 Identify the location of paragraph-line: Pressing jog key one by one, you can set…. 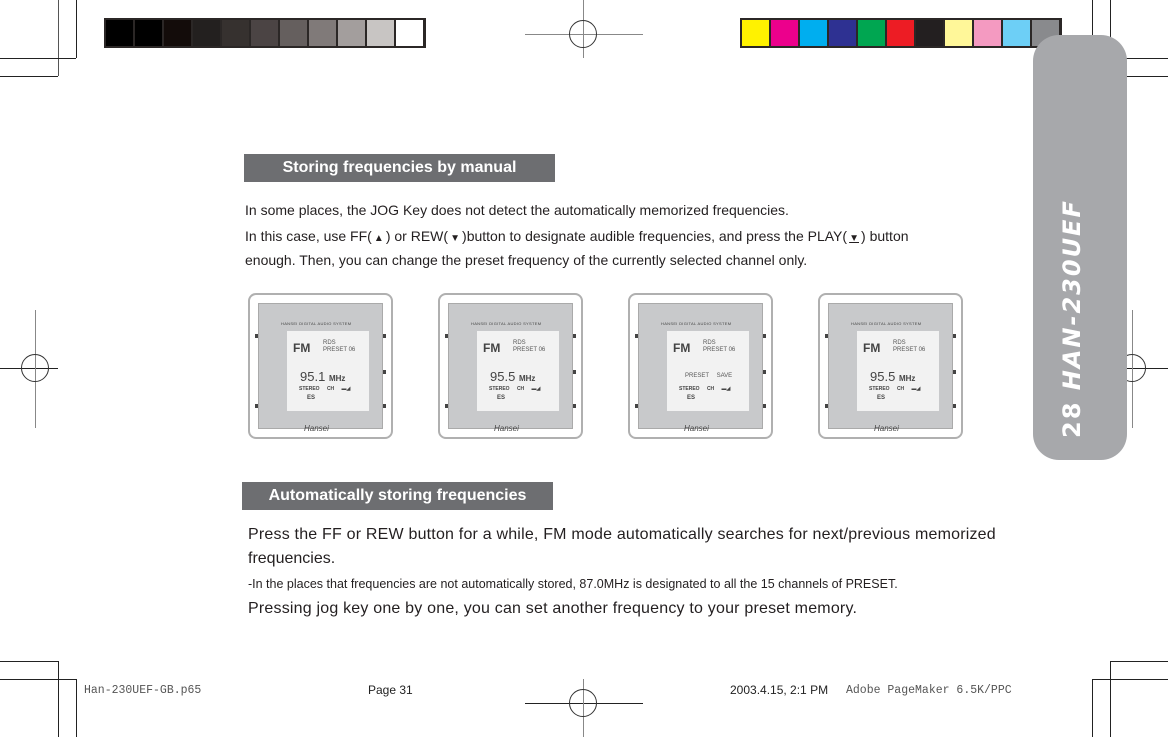
(553, 608).